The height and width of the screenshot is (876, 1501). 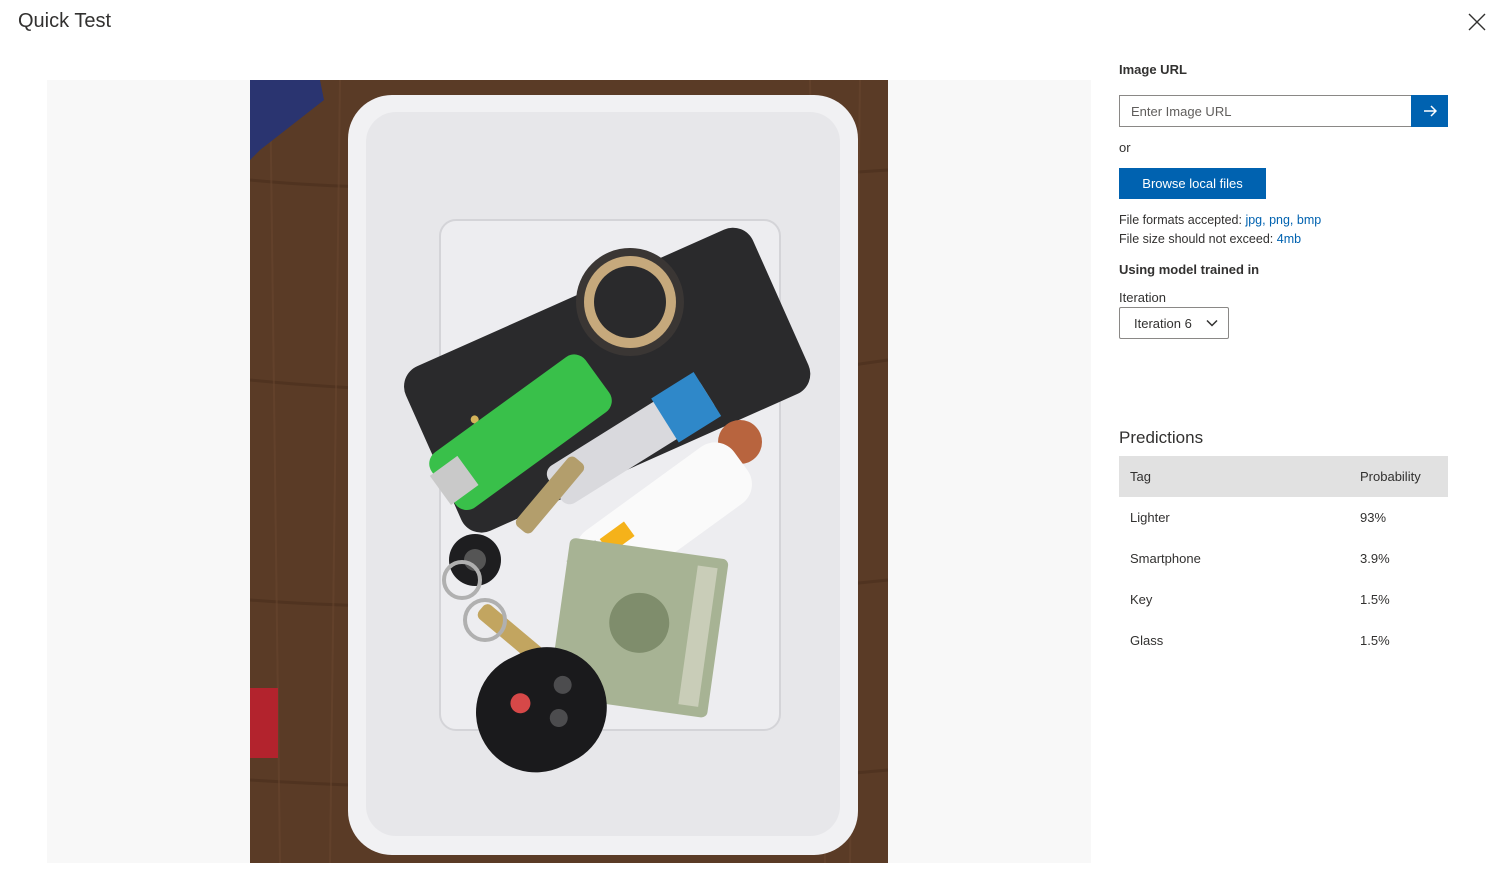 What do you see at coordinates (1283, 517) in the screenshot?
I see `table-row: Lighter 93%` at bounding box center [1283, 517].